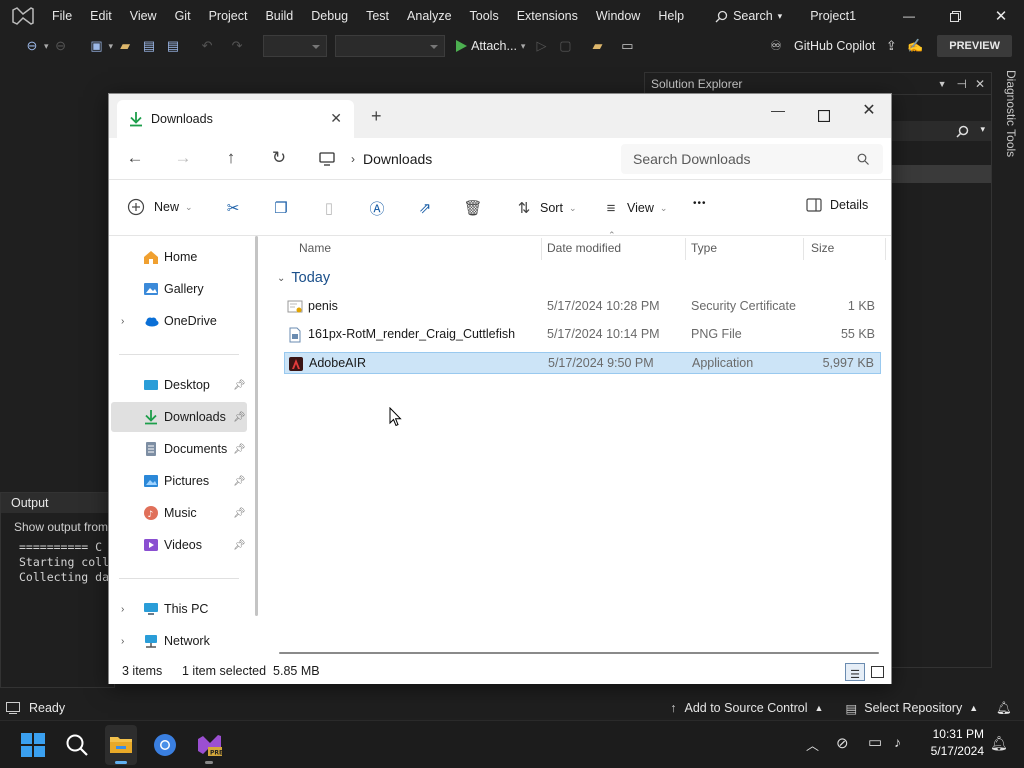 Image resolution: width=1024 pixels, height=768 pixels. I want to click on column-separator, so click(541, 249).